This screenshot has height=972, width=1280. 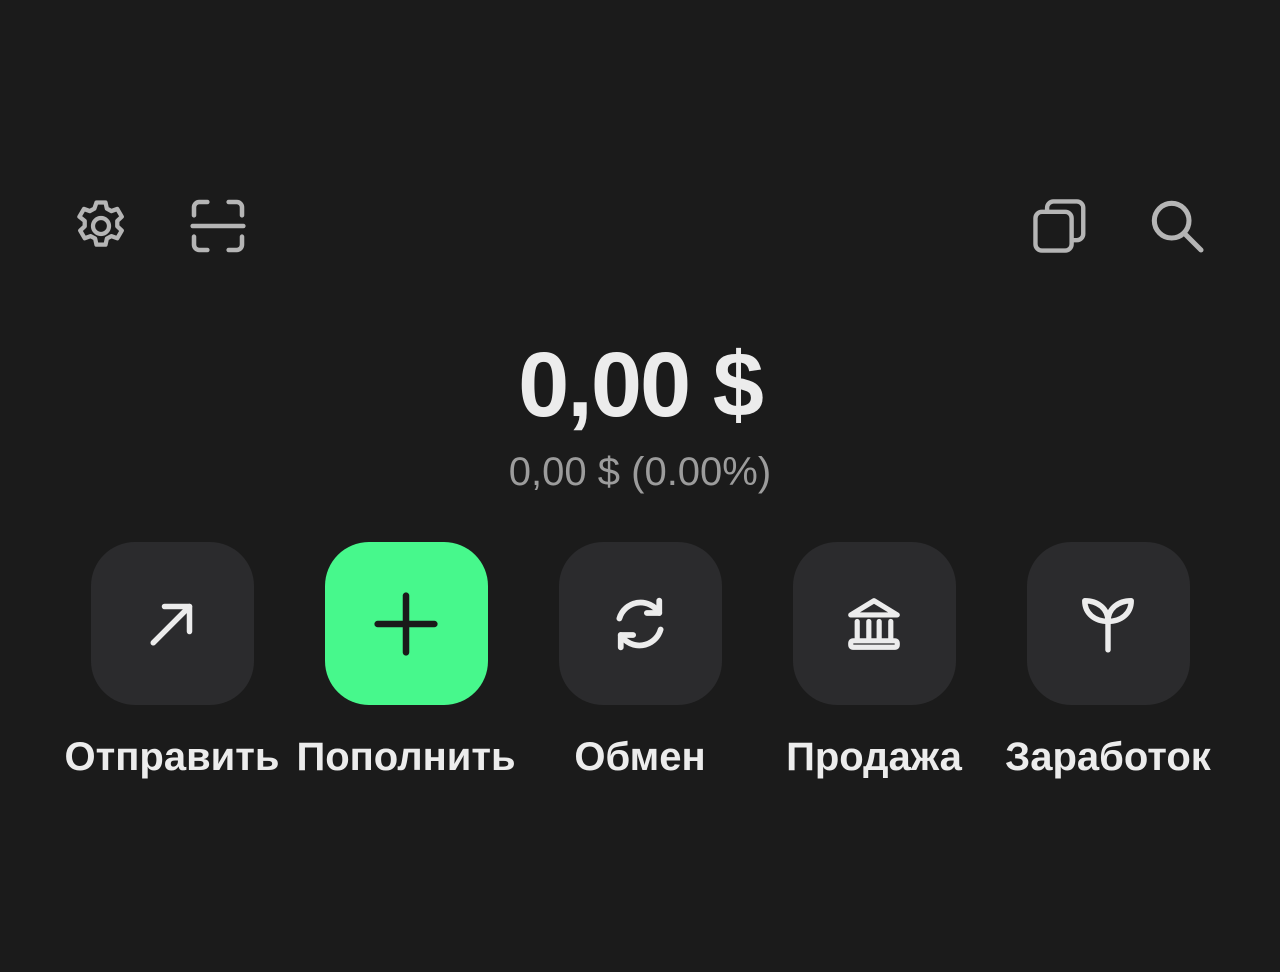 I want to click on sell-button: Продажа, so click(x=874, y=661).